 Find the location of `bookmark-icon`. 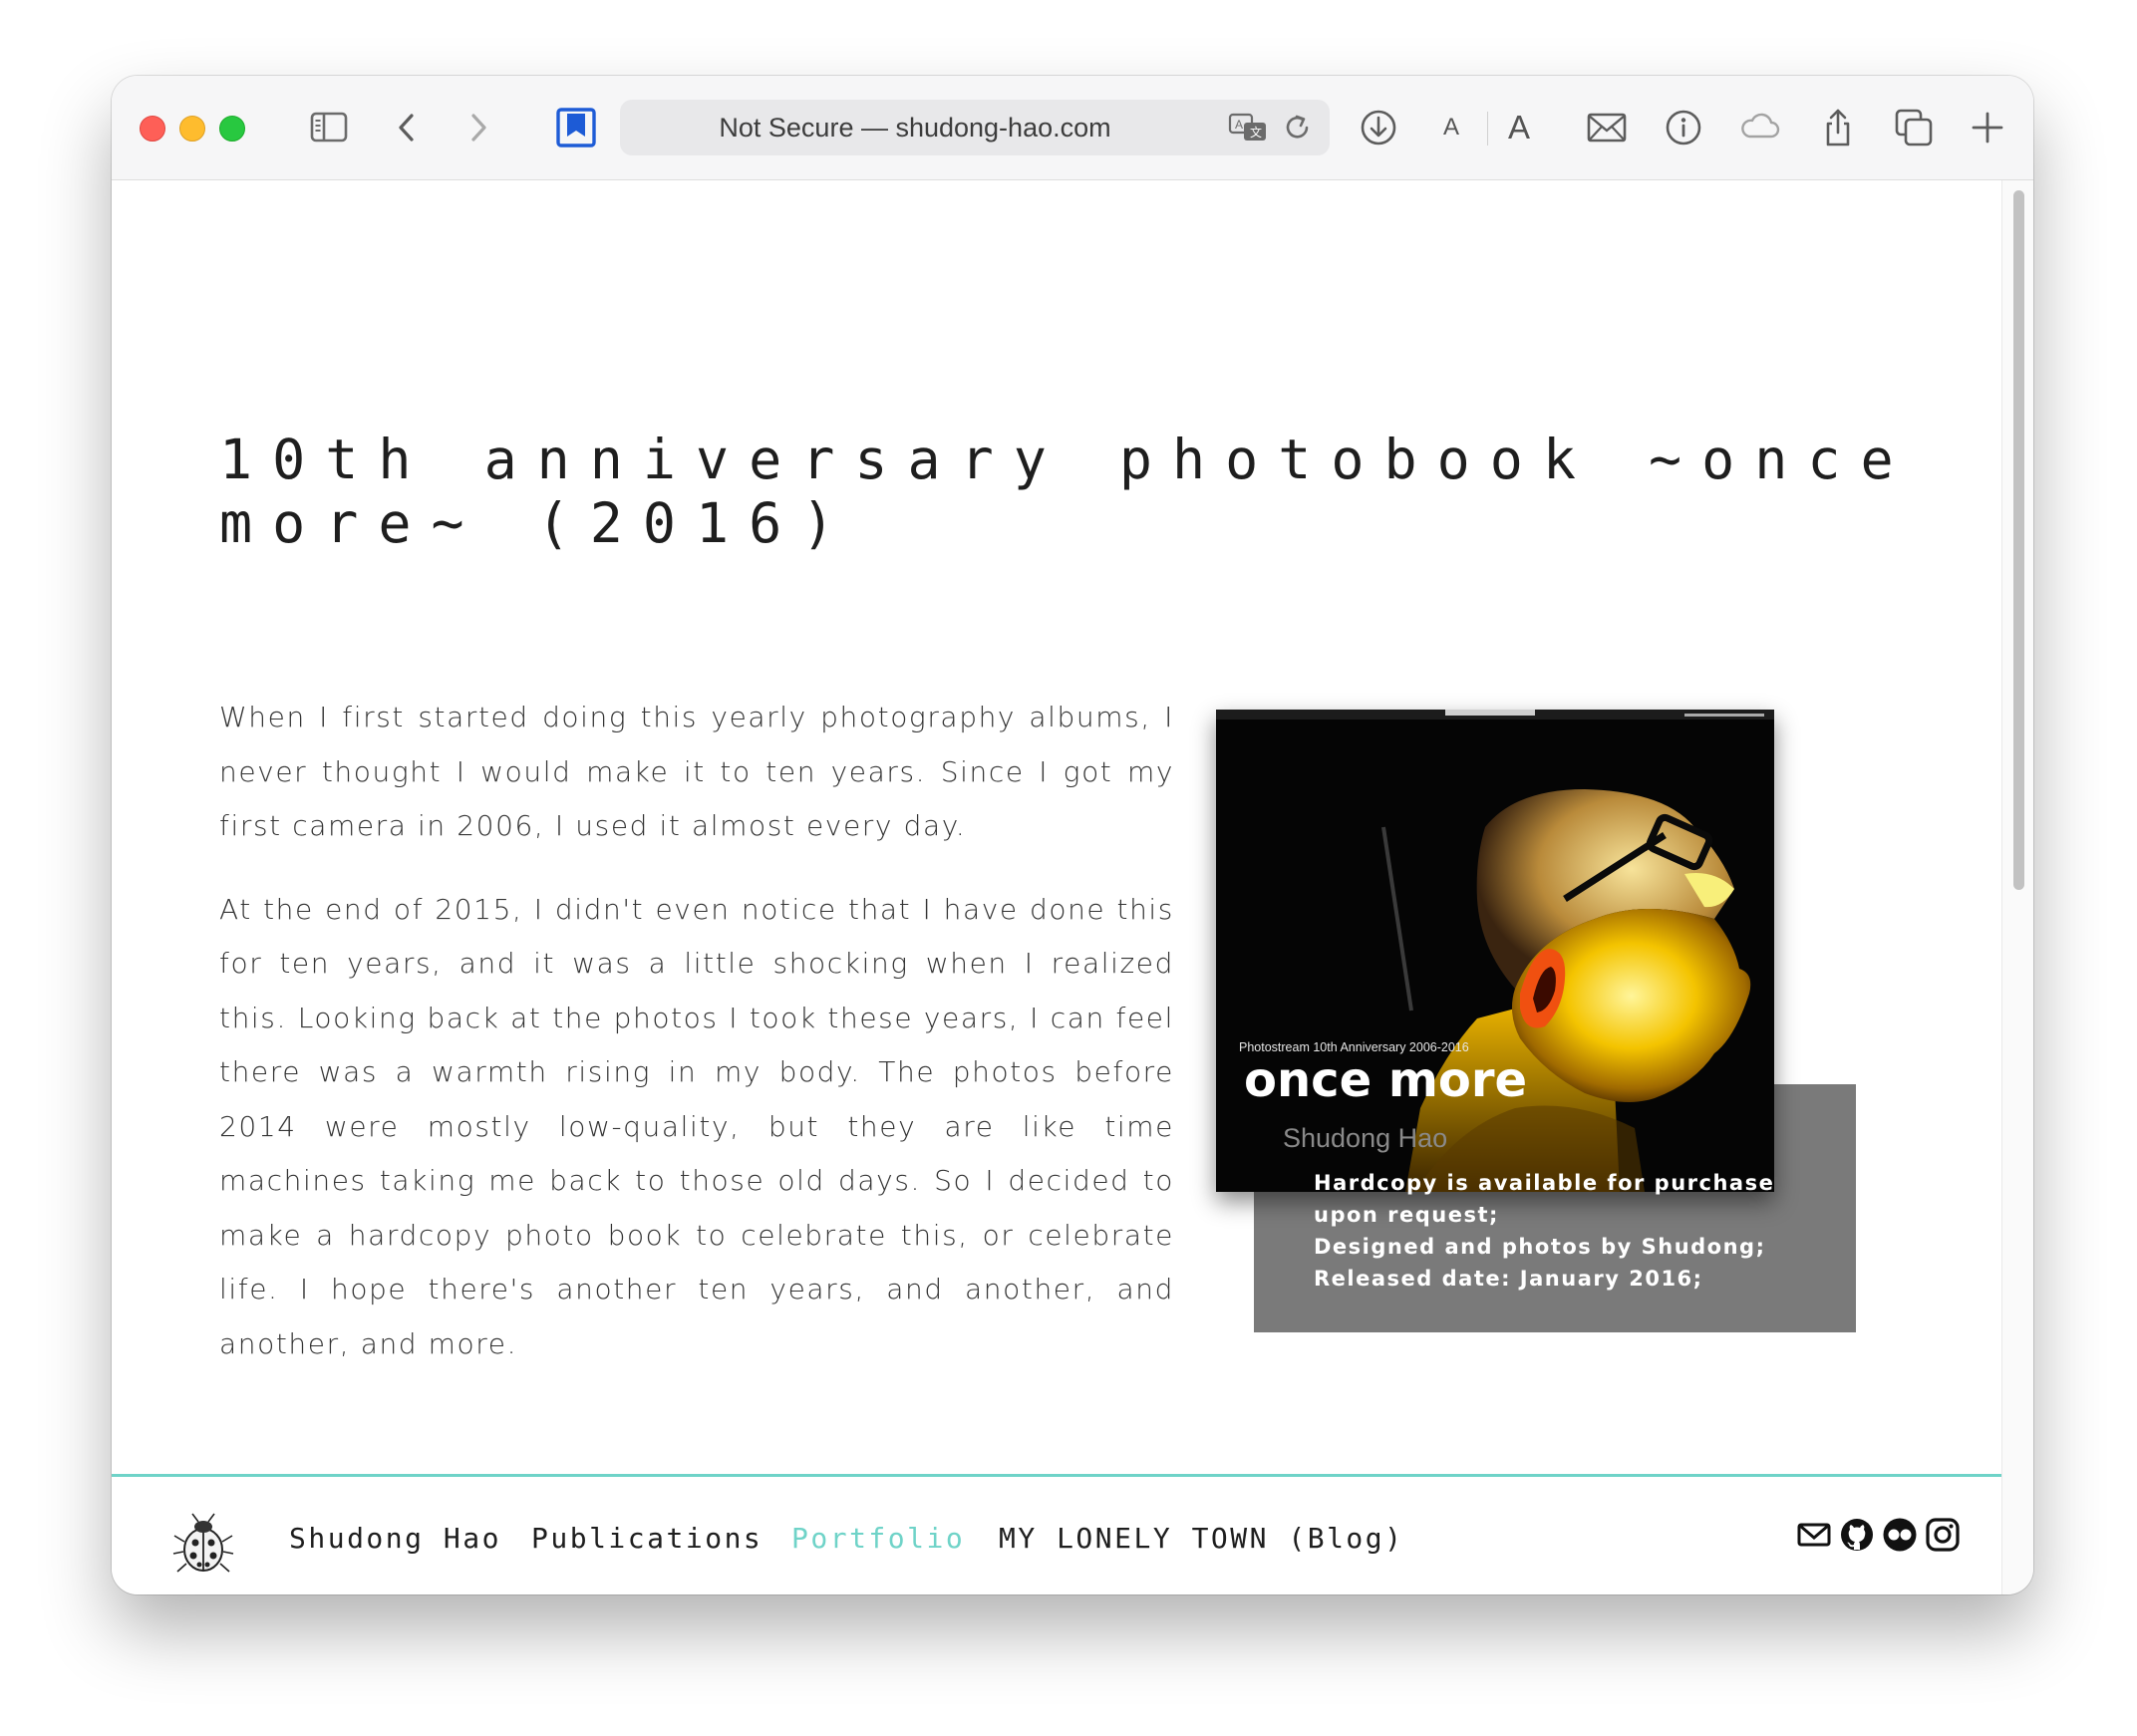

bookmark-icon is located at coordinates (576, 127).